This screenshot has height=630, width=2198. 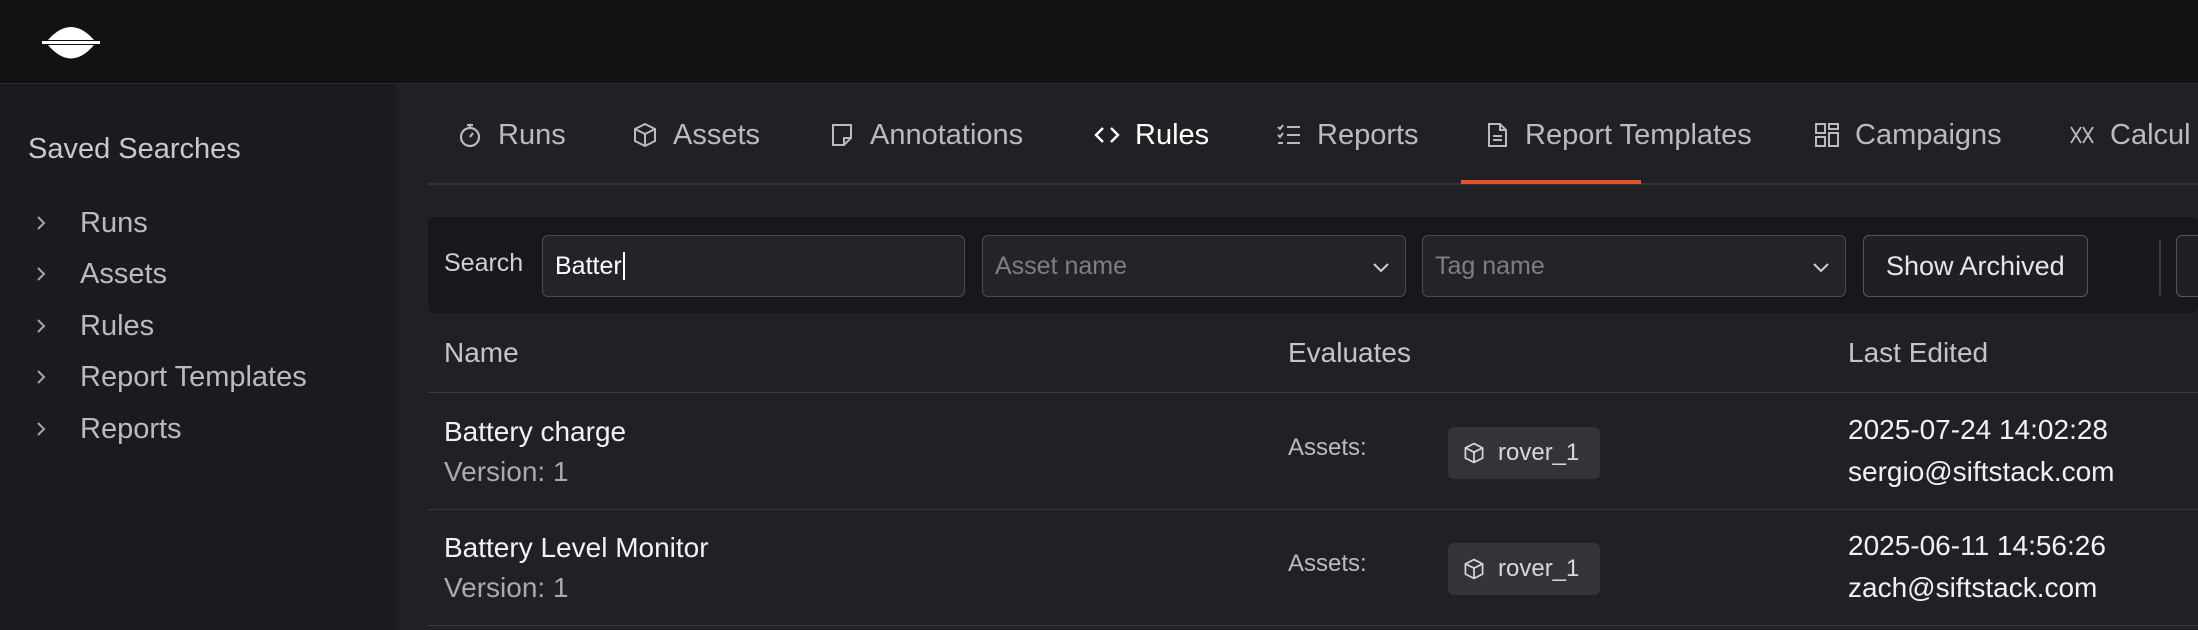 I want to click on show-archived-button: Show Archived, so click(x=1975, y=266).